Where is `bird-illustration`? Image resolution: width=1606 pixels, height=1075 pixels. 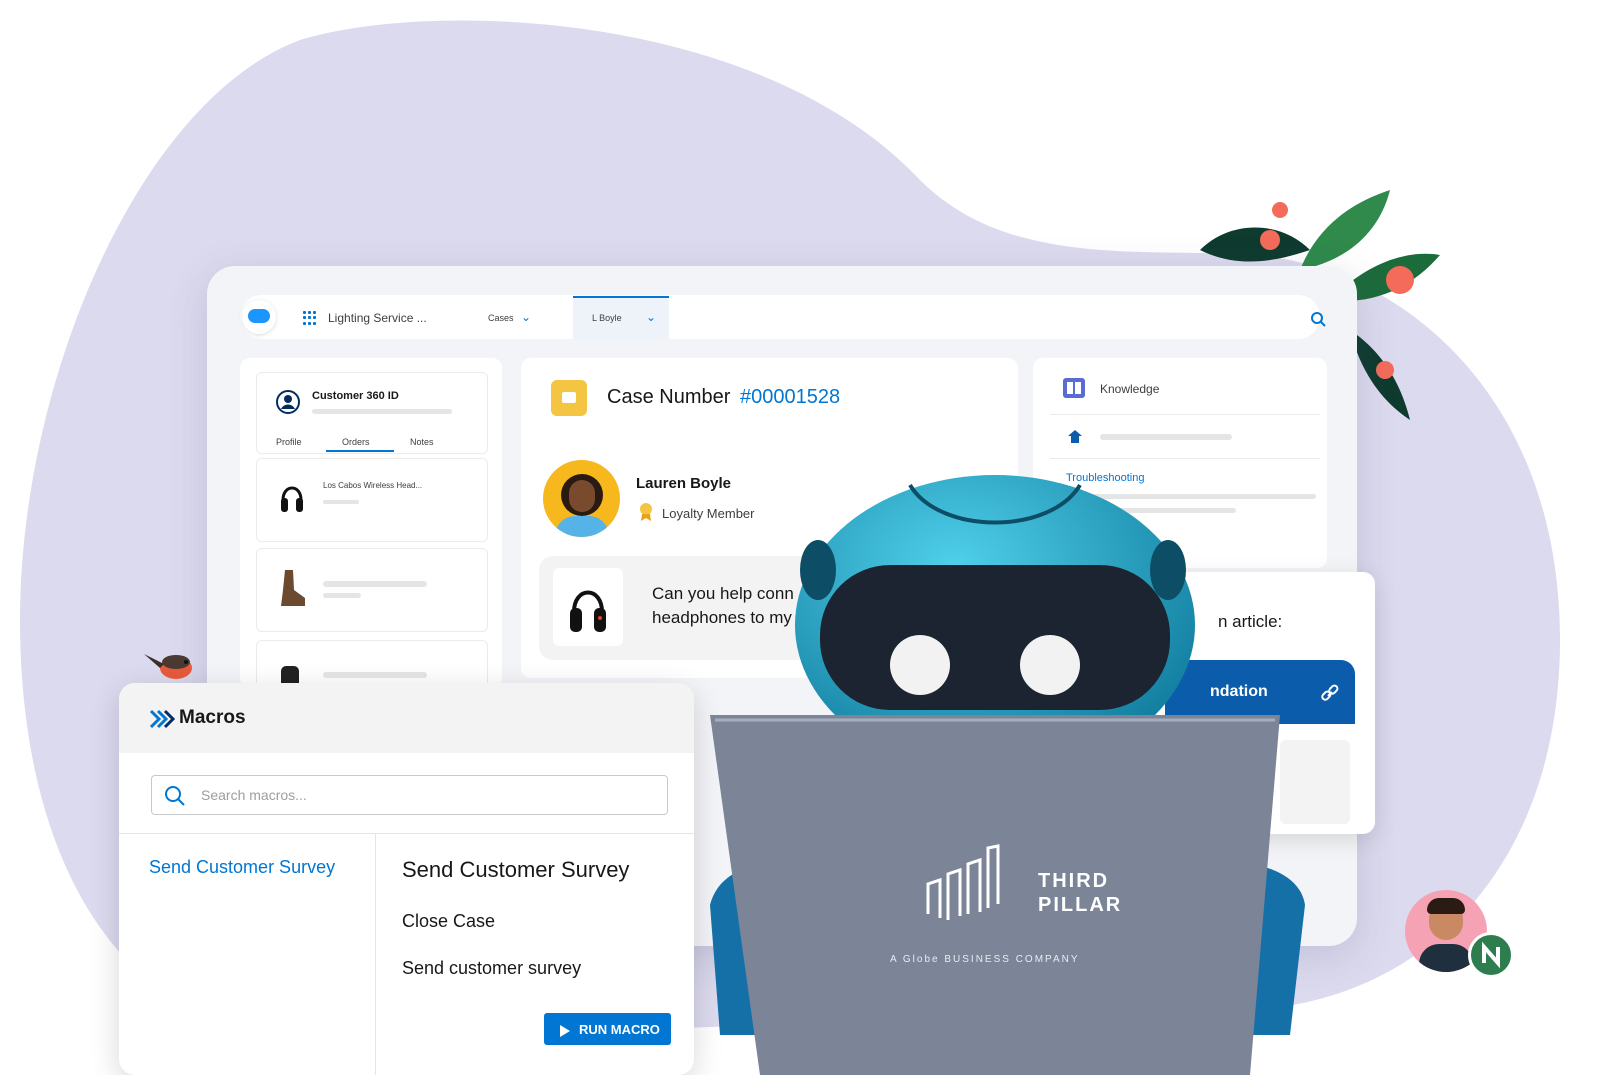 bird-illustration is located at coordinates (168, 666).